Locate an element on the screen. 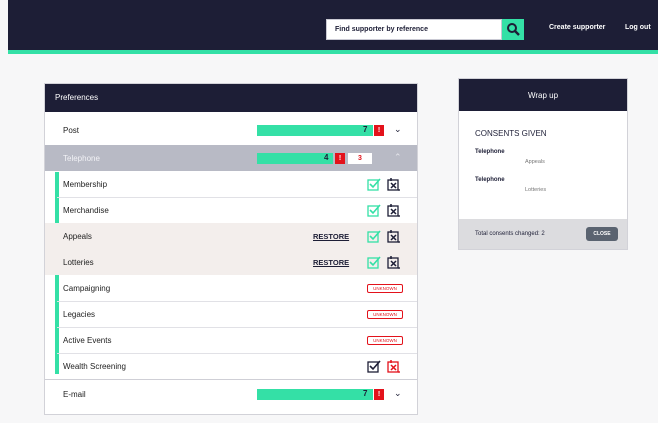 The height and width of the screenshot is (423, 658). chevron-up-icon: ⌃ is located at coordinates (398, 157).